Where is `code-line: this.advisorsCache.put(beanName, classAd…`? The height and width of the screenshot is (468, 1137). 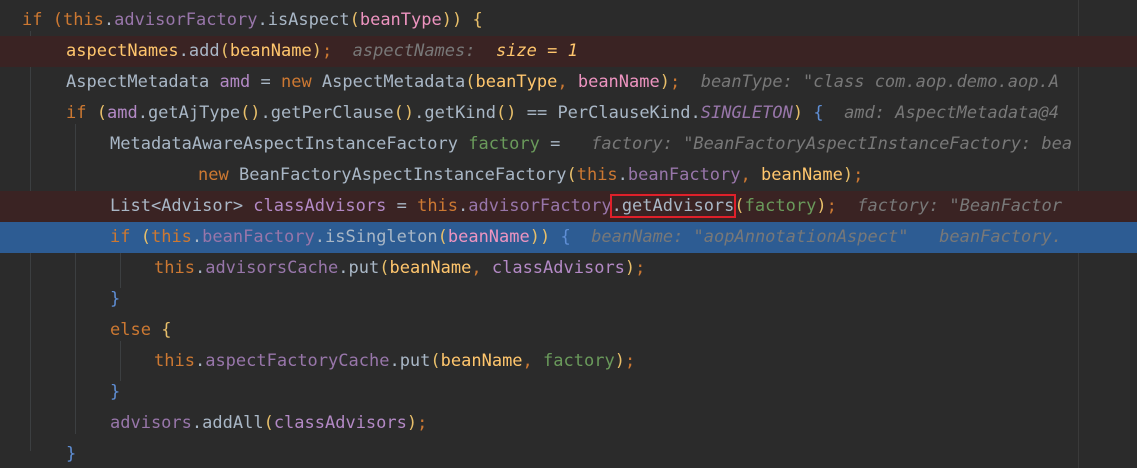 code-line: this.advisorsCache.put(beanName, classAd… is located at coordinates (568, 268).